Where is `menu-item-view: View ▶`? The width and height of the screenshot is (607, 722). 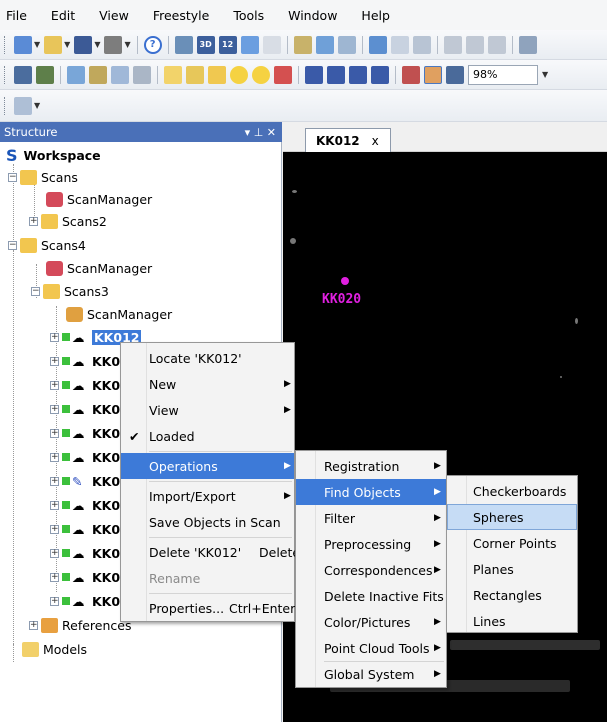 menu-item-view: View ▶ is located at coordinates (207, 410).